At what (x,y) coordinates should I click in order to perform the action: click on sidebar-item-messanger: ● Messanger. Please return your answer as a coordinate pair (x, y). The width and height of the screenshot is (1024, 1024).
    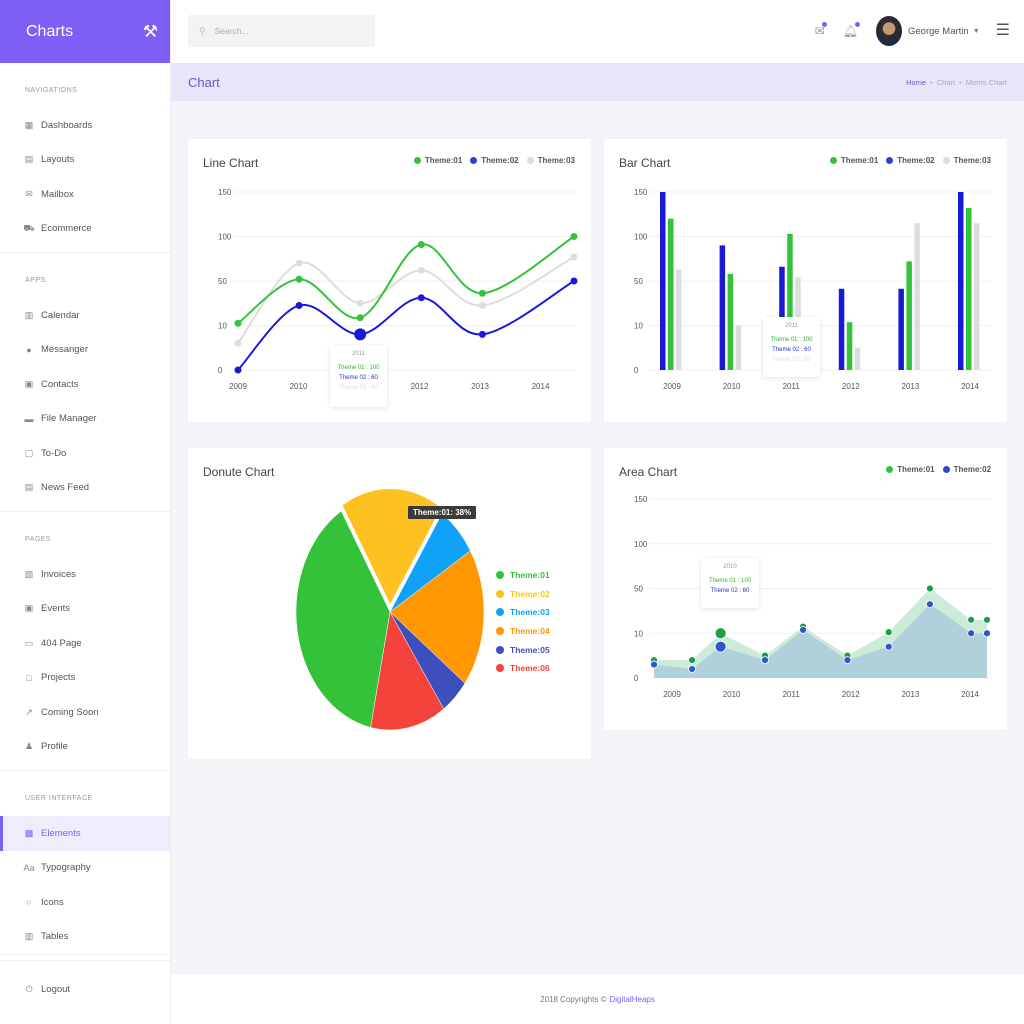
    Looking at the image, I should click on (85, 350).